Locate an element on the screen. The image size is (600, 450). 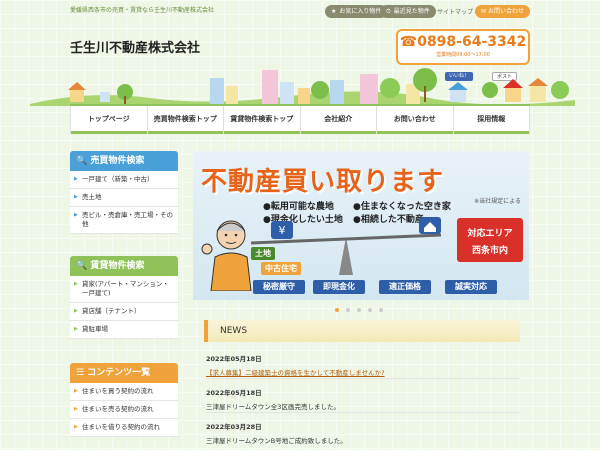
sidebar-item-house: 一戸建て（新築・中古） is located at coordinates (124, 180).